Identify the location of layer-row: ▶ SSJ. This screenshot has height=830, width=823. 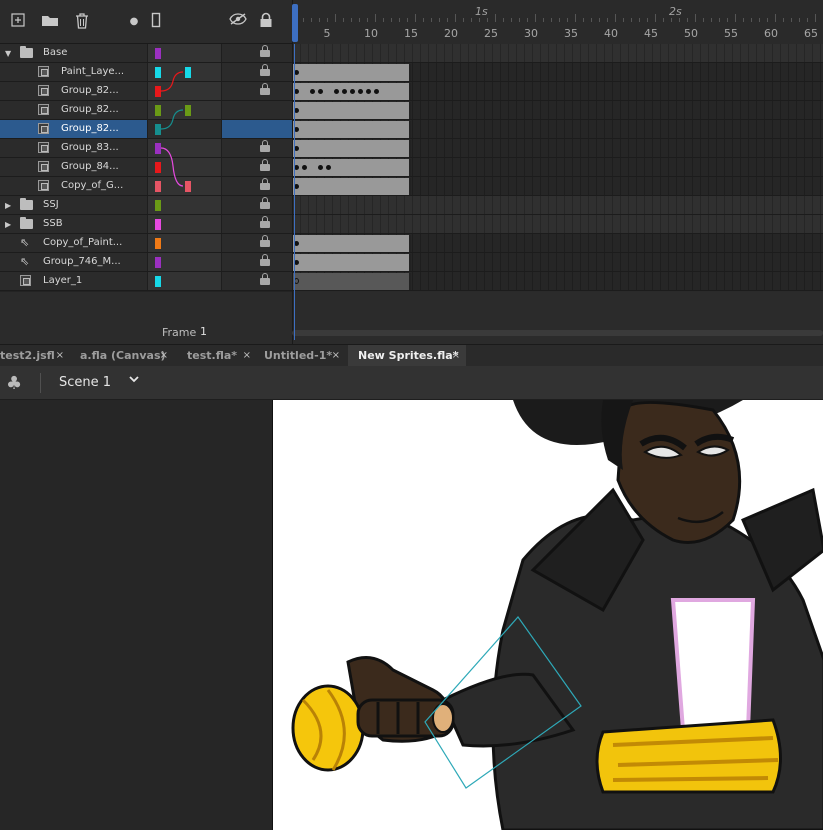
(146, 205).